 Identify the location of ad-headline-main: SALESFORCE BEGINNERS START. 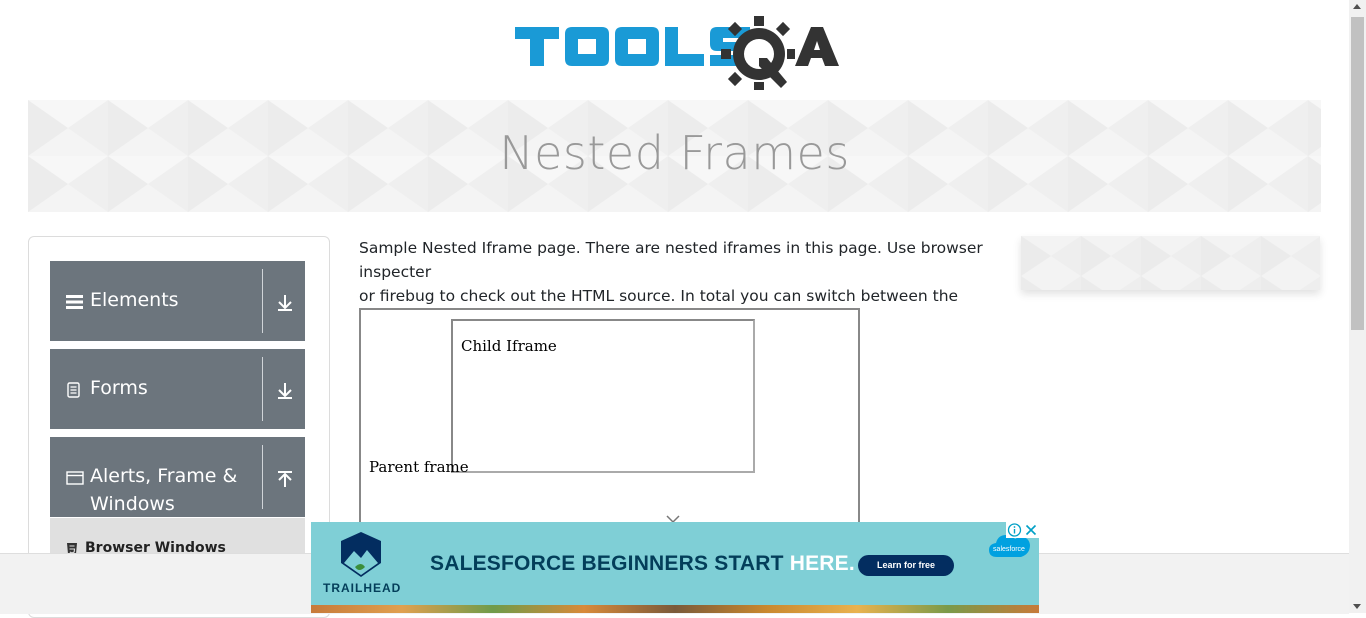
(607, 563).